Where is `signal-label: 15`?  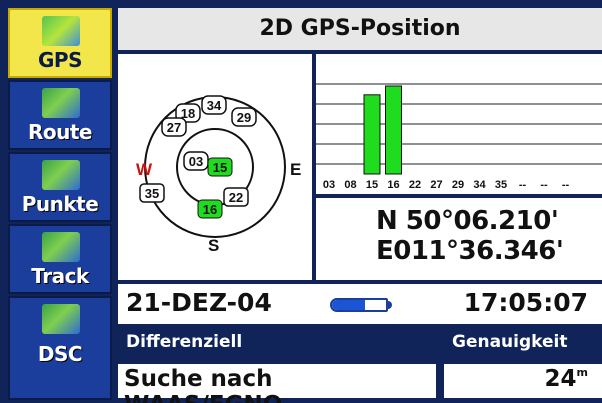 signal-label: 15 is located at coordinates (372, 185).